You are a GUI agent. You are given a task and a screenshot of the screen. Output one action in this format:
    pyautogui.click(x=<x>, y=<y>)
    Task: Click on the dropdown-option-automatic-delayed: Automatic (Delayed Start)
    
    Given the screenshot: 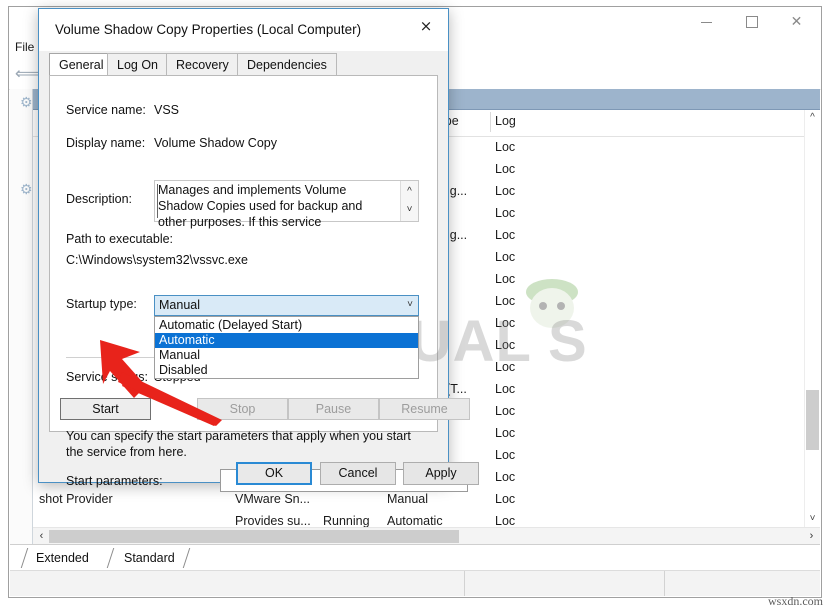 What is the action you would take?
    pyautogui.click(x=286, y=325)
    